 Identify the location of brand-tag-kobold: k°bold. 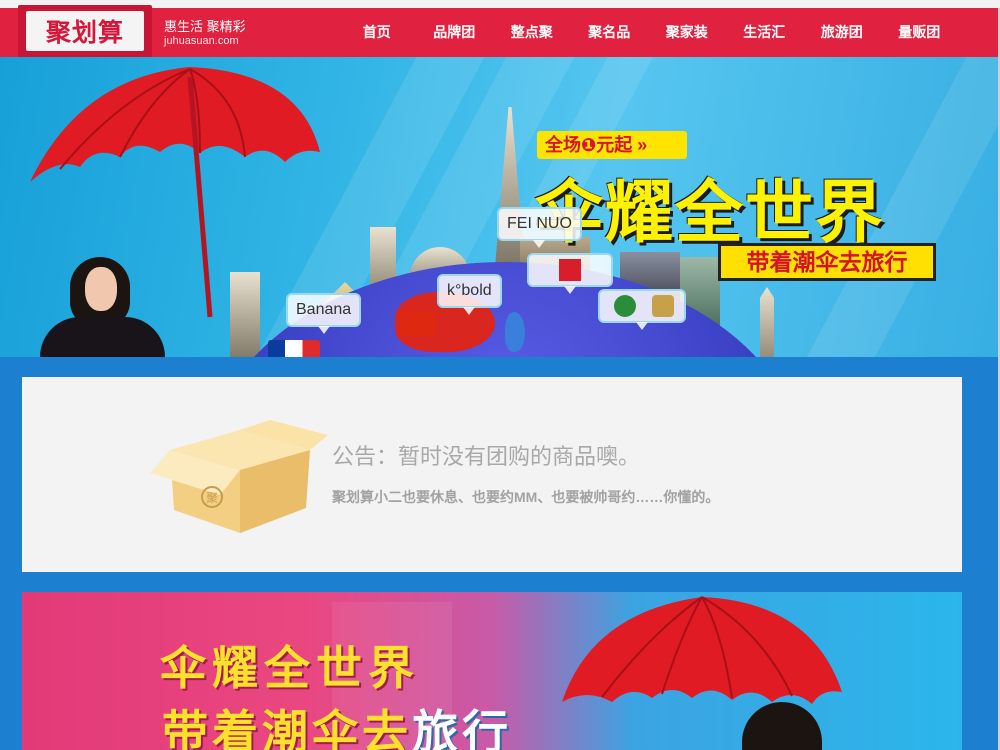
(469, 294).